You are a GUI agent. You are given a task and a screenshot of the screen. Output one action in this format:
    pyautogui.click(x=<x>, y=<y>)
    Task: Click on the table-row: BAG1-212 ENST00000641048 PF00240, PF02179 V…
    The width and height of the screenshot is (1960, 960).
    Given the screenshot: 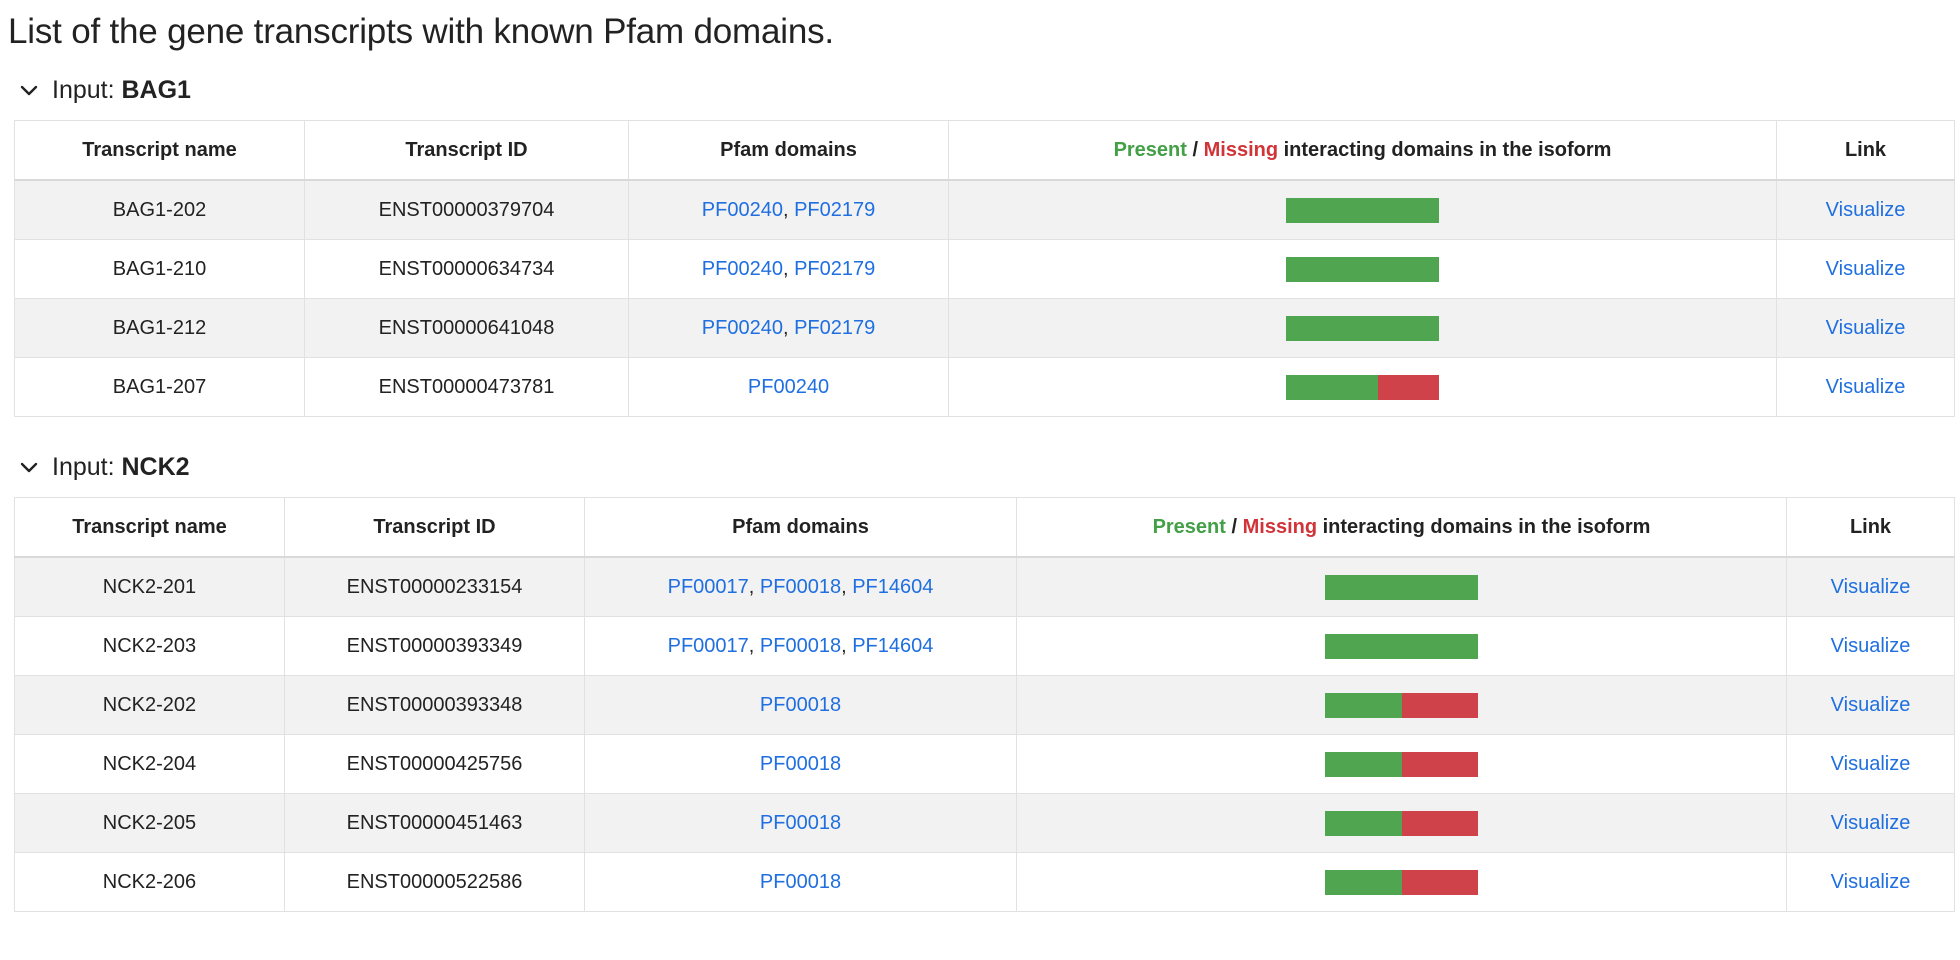 What is the action you would take?
    pyautogui.click(x=984, y=328)
    